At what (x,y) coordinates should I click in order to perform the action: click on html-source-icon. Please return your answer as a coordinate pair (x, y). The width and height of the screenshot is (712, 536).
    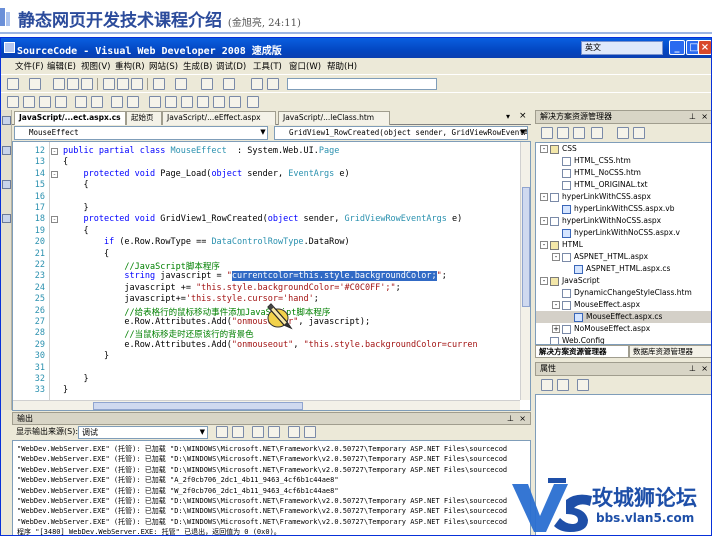
    Looking at the image, I should click on (13, 102).